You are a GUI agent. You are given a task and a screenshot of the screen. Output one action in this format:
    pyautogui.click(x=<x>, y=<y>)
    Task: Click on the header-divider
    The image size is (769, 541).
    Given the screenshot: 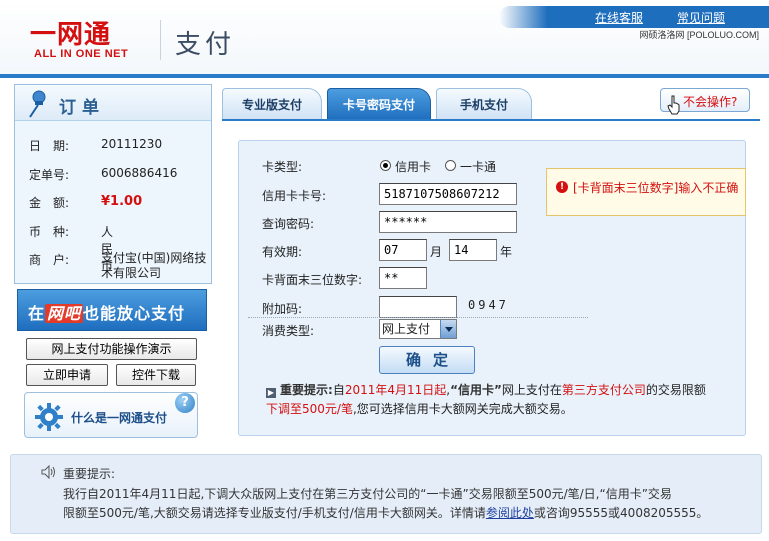 What is the action you would take?
    pyautogui.click(x=160, y=40)
    